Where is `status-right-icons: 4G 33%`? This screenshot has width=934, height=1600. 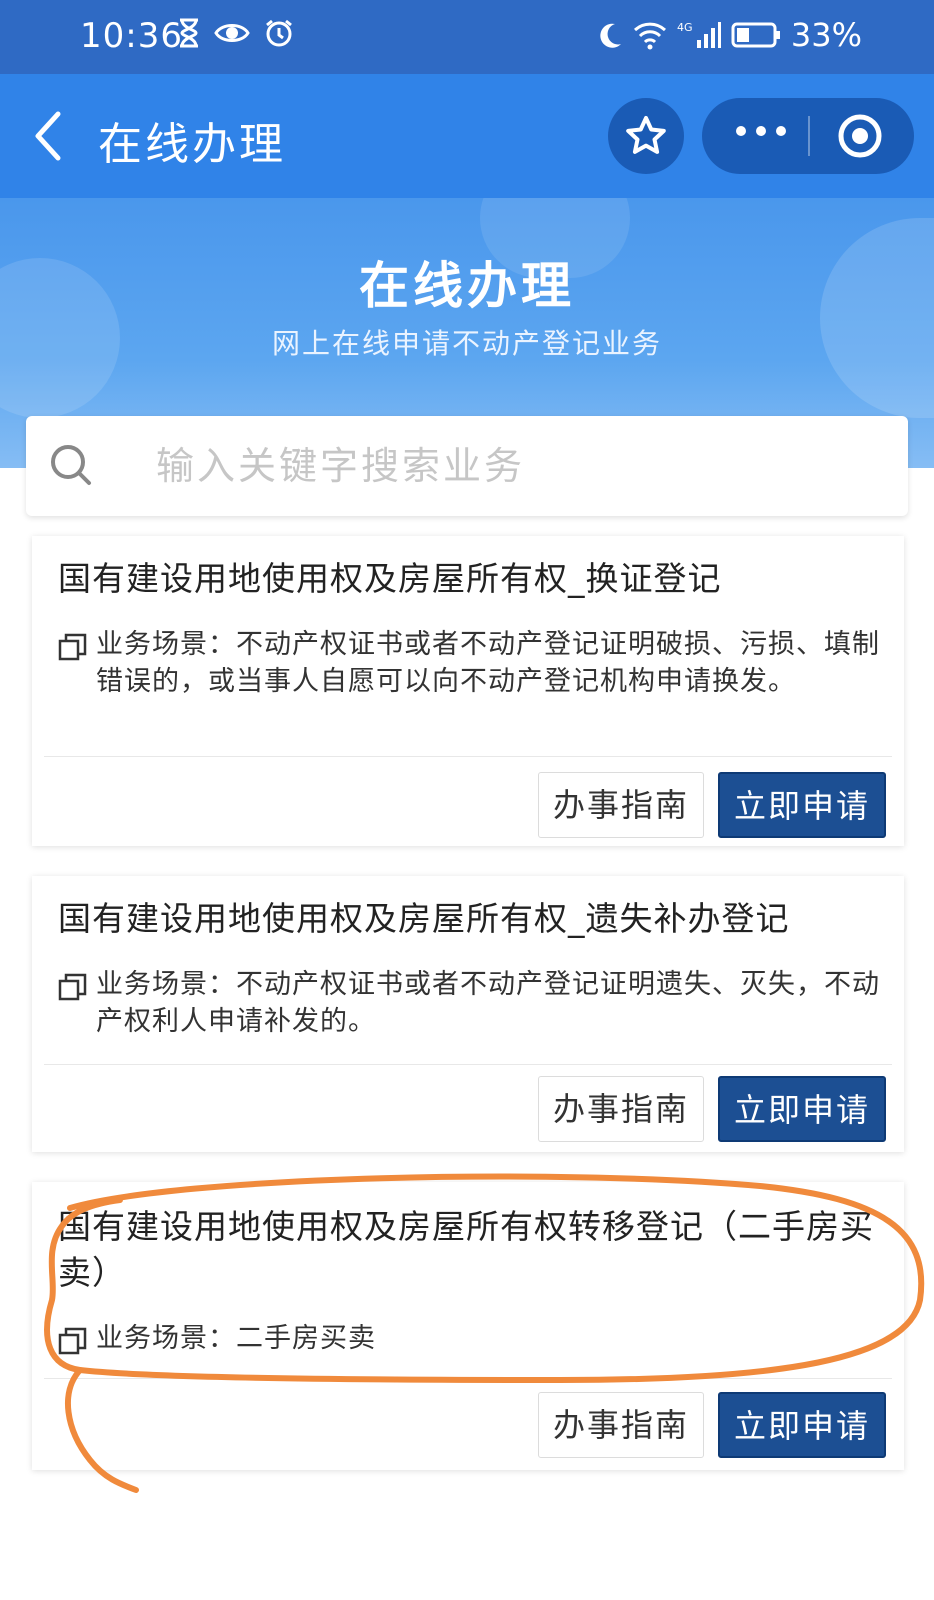 status-right-icons: 4G 33% is located at coordinates (729, 35).